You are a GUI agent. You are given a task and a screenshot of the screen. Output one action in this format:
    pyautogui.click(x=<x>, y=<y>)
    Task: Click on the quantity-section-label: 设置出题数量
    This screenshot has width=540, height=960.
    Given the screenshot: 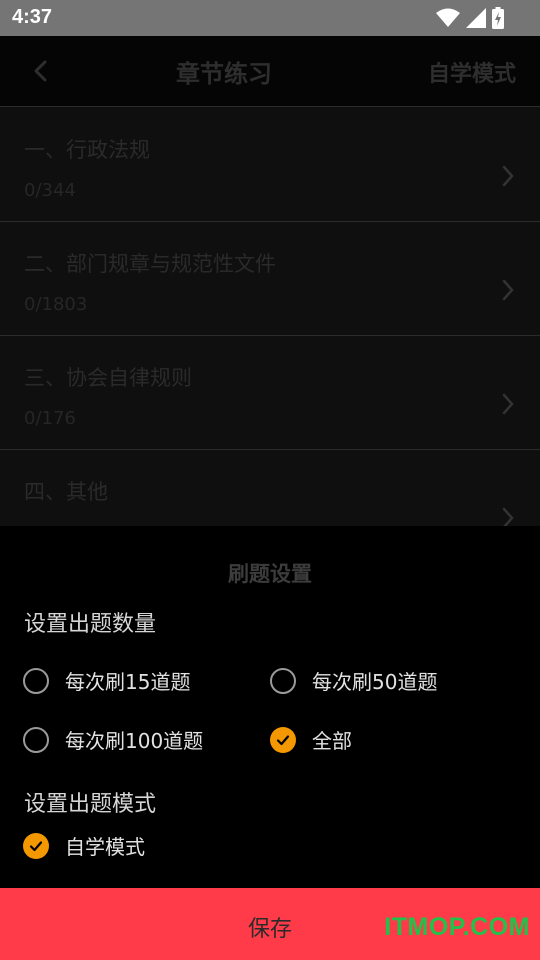 What is the action you would take?
    pyautogui.click(x=90, y=624)
    